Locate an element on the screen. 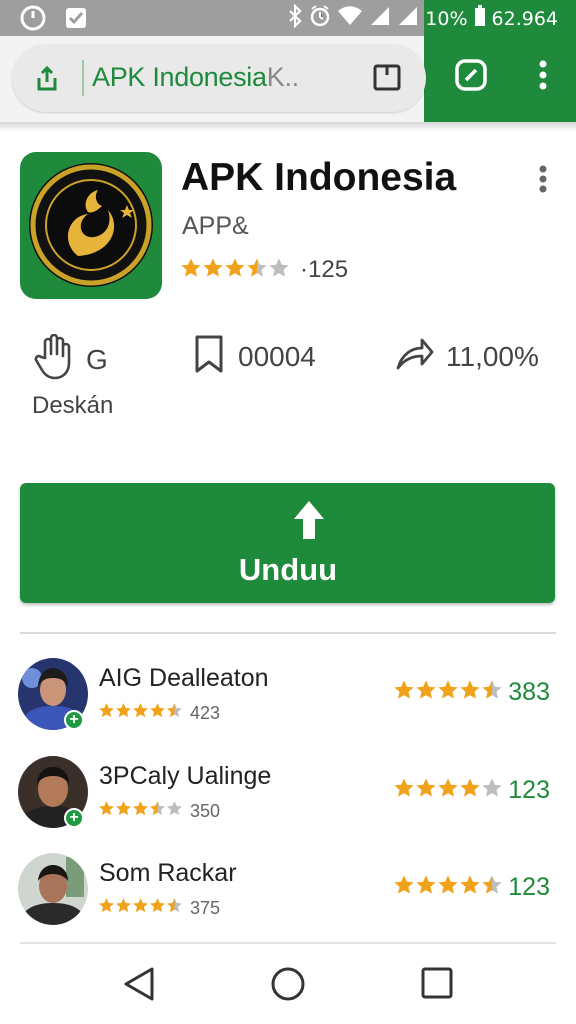  app-rating-stars is located at coordinates (235, 270).